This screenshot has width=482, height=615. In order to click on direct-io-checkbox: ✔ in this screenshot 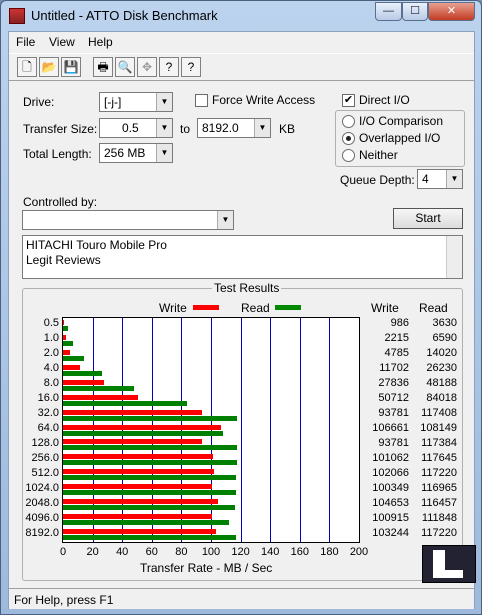, I will do `click(348, 100)`.